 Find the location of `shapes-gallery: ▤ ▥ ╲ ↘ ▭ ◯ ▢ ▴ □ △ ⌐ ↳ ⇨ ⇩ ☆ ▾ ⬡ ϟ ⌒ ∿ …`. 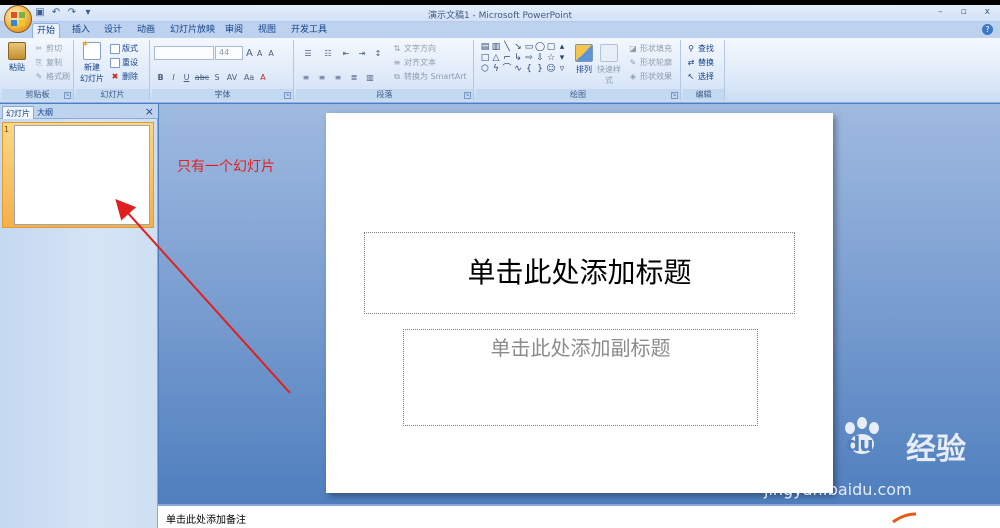

shapes-gallery: ▤ ▥ ╲ ↘ ▭ ◯ ▢ ▴ □ △ ⌐ ↳ ⇨ ⇩ ☆ ▾ ⬡ ϟ ⌒ ∿ … is located at coordinates (523, 58).